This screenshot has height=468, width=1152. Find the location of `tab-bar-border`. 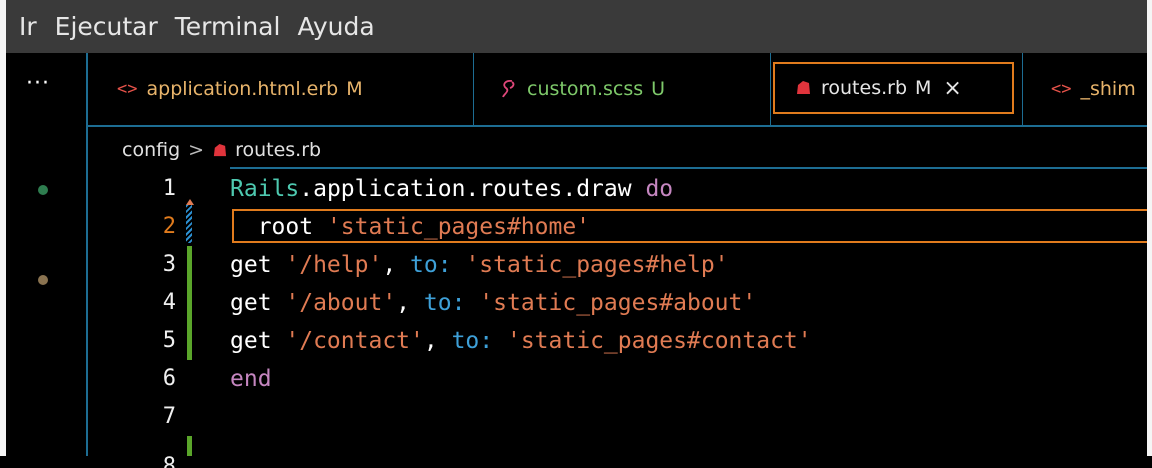

tab-bar-border is located at coordinates (617, 126).